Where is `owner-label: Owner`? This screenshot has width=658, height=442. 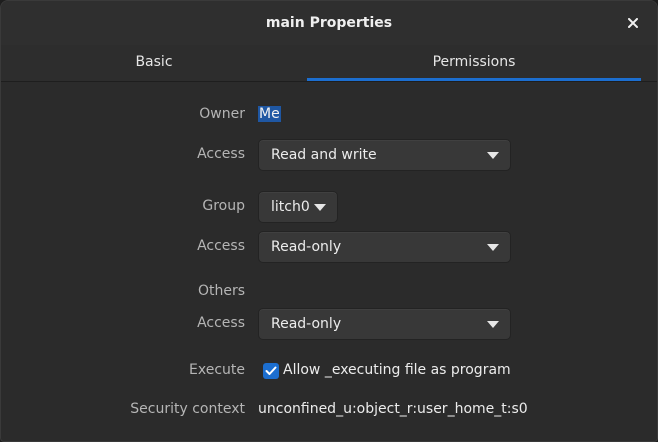
owner-label: Owner is located at coordinates (222, 114).